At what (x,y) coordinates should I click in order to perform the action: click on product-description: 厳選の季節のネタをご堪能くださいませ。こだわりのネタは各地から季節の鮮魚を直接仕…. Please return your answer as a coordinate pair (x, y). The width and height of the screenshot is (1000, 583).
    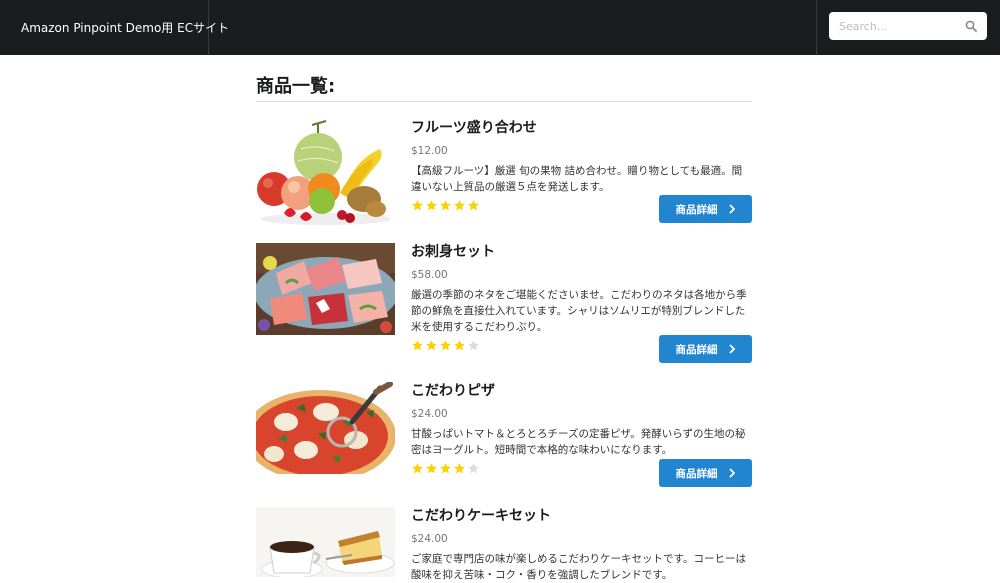
    Looking at the image, I should click on (579, 311).